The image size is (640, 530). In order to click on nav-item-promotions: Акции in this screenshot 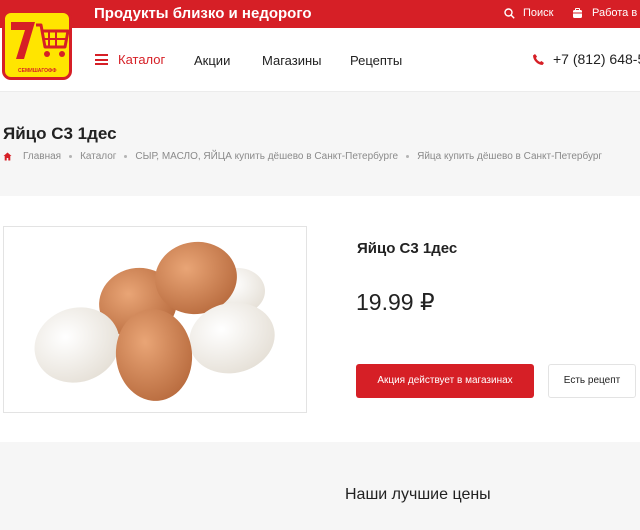, I will do `click(212, 60)`.